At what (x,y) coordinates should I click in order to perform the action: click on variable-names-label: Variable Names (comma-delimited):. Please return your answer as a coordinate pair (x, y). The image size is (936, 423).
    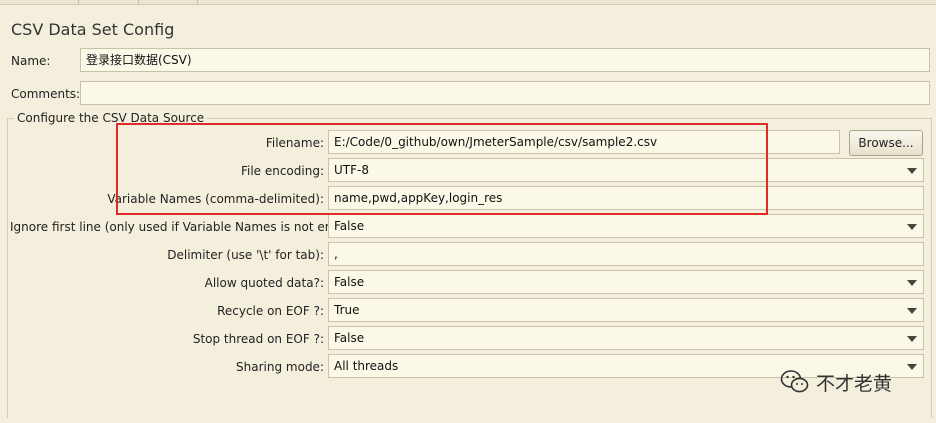
    Looking at the image, I should click on (215, 199).